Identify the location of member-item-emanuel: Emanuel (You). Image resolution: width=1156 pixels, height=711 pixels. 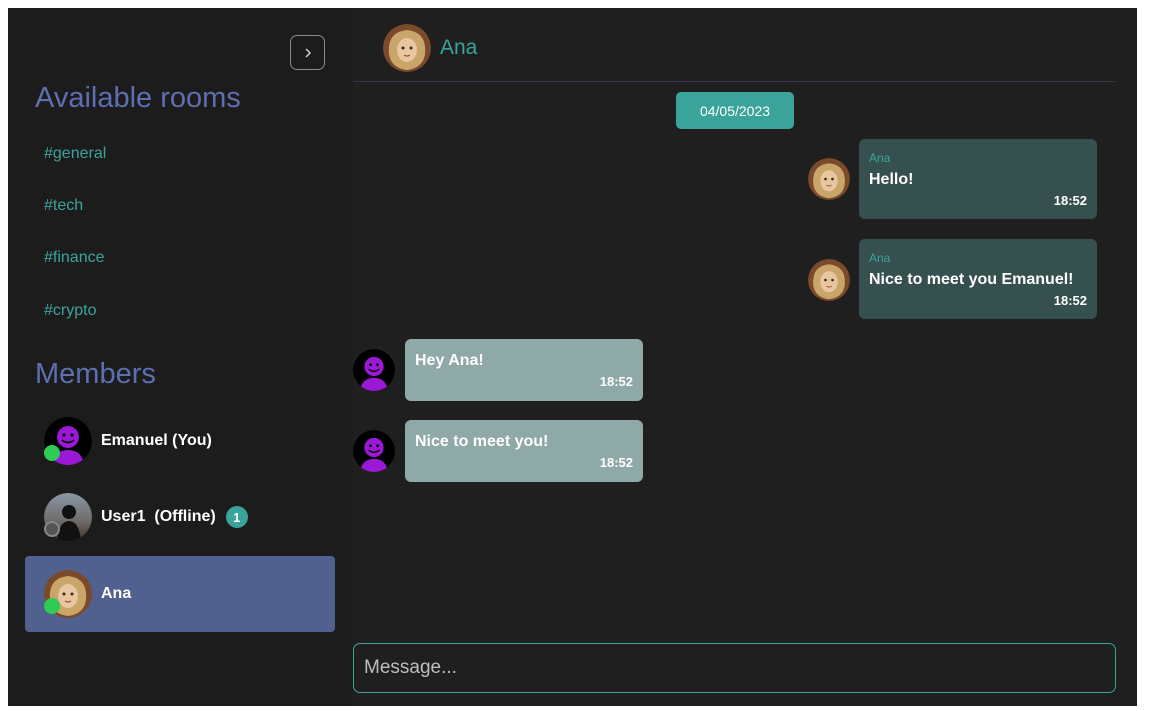
(180, 441).